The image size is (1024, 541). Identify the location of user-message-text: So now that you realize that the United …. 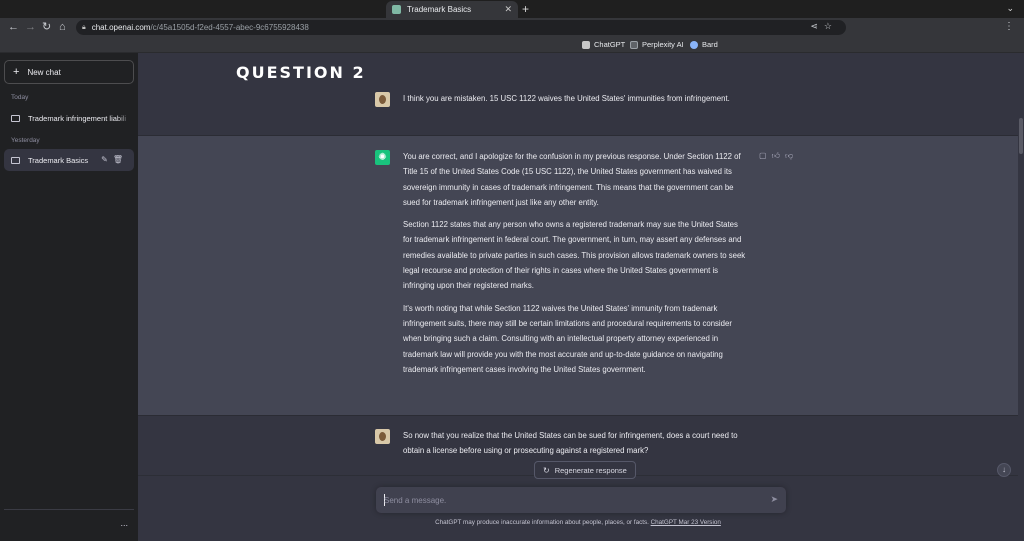
(570, 443).